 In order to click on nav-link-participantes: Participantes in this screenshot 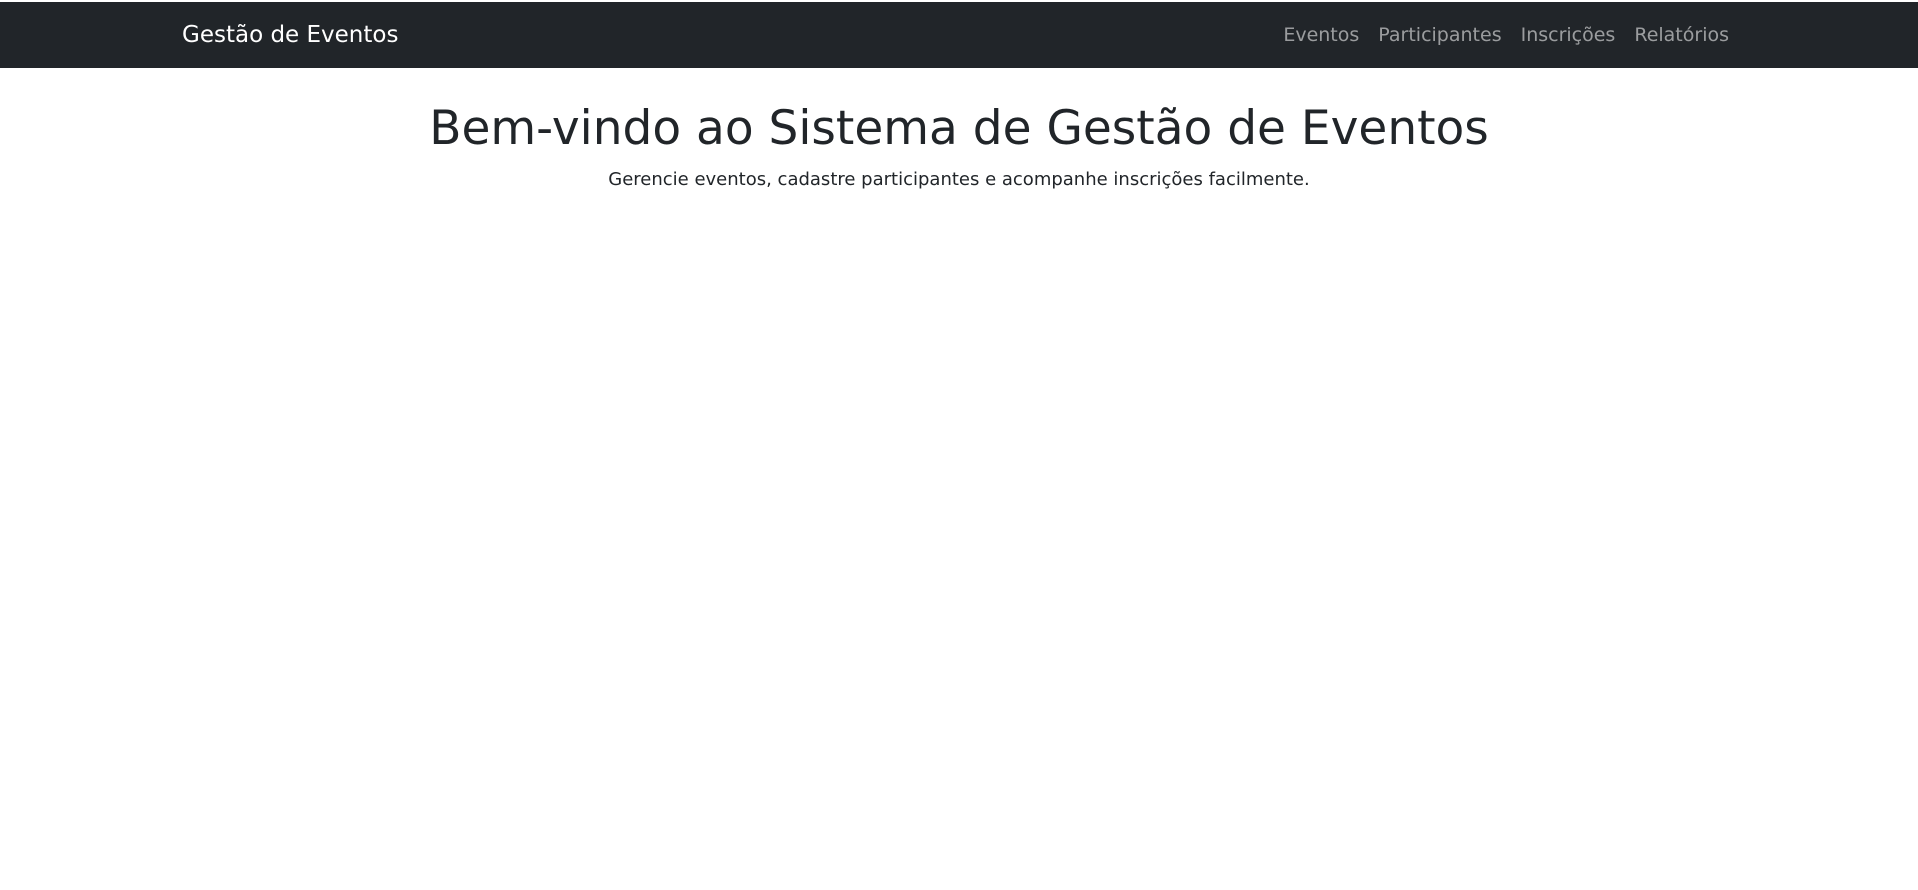, I will do `click(1439, 35)`.